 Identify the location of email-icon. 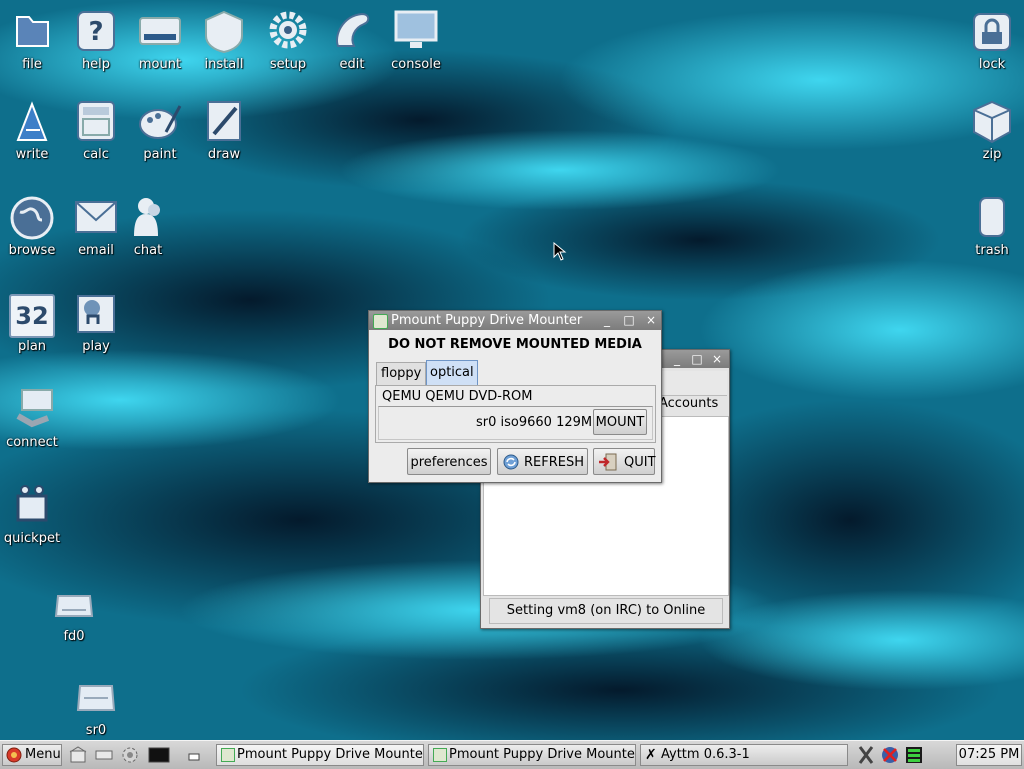
(96, 217).